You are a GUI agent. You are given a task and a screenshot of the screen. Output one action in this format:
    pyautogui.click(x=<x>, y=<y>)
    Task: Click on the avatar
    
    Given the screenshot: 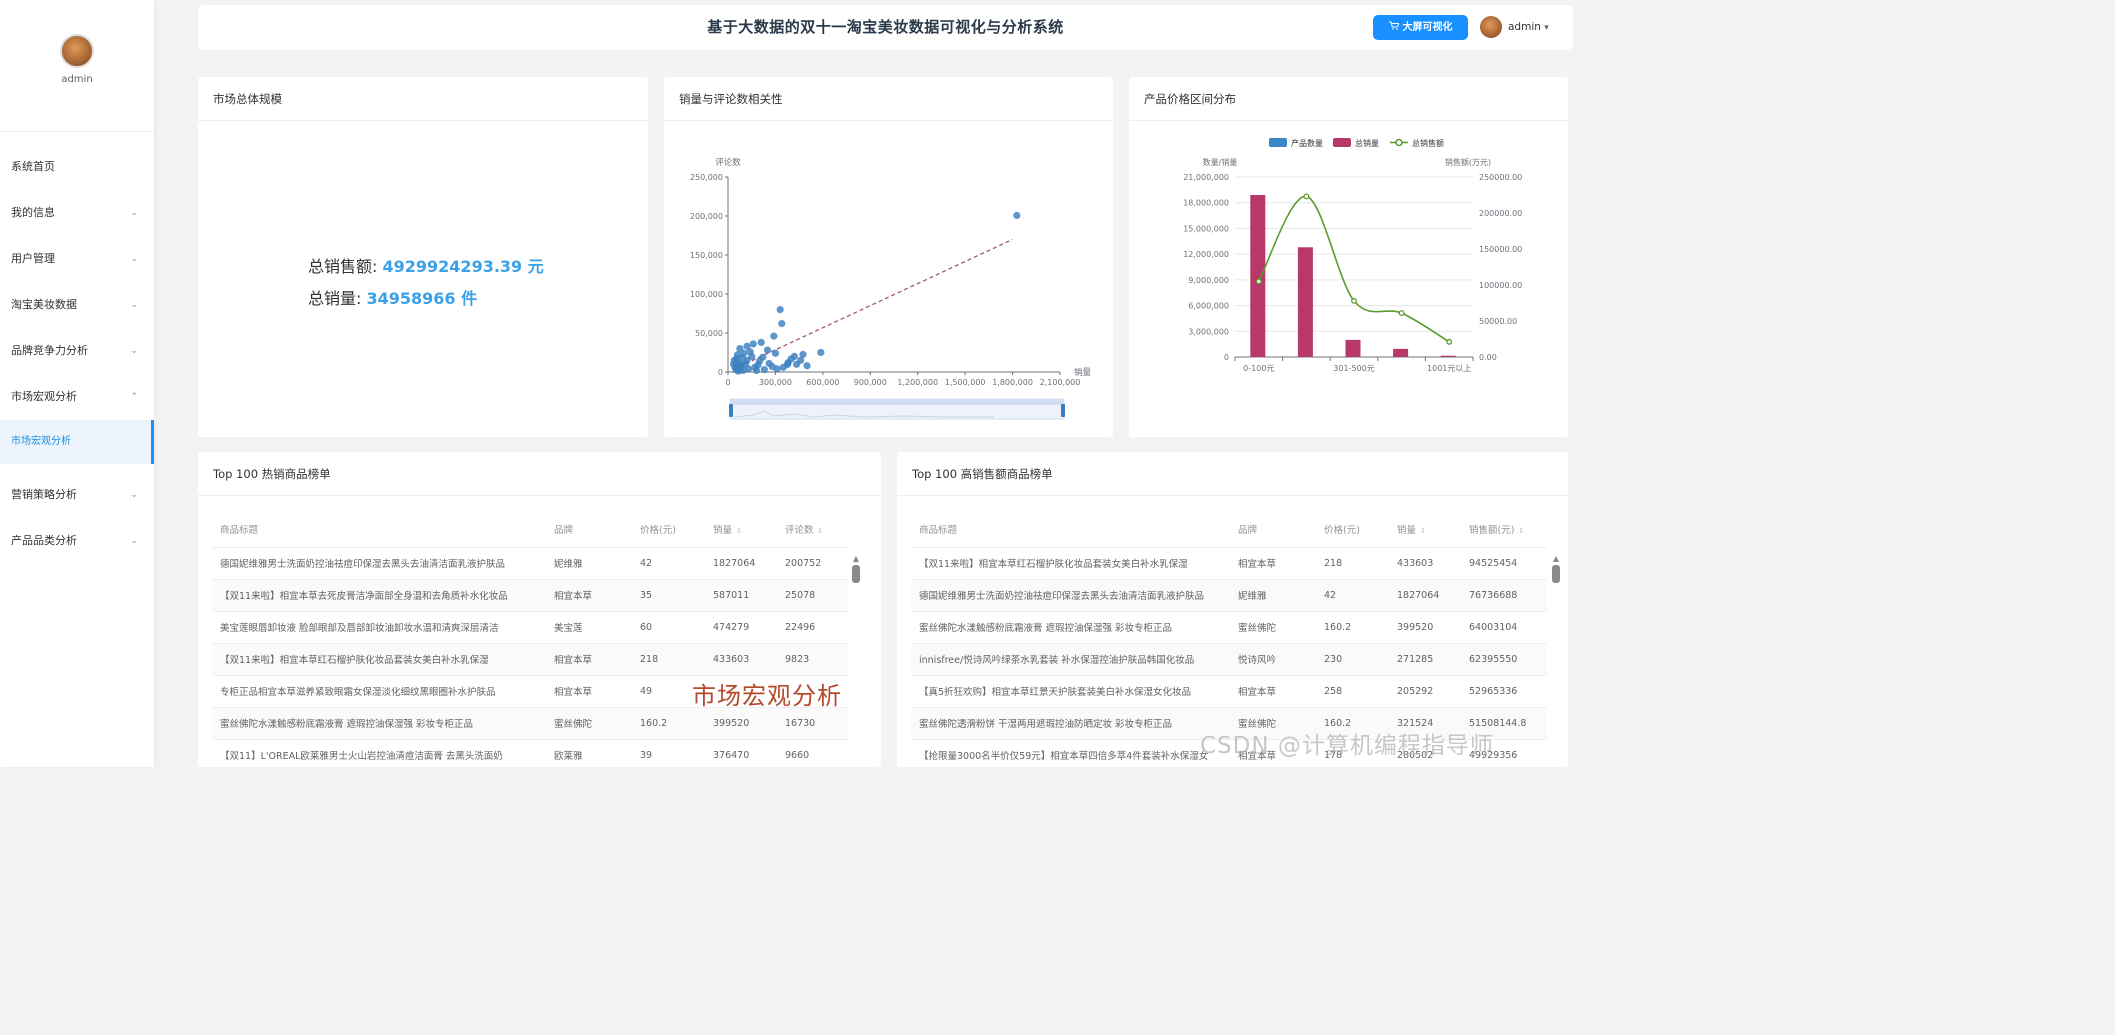 What is the action you would take?
    pyautogui.click(x=77, y=51)
    